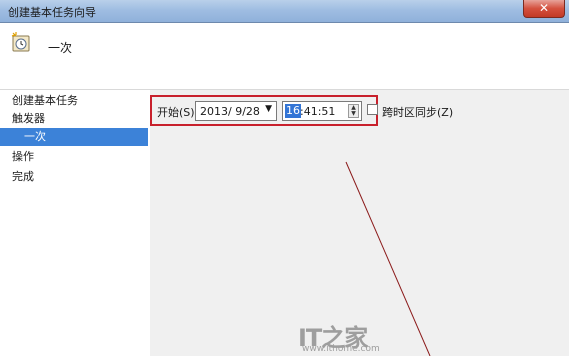  I want to click on time-hour-selected: 16, so click(293, 111).